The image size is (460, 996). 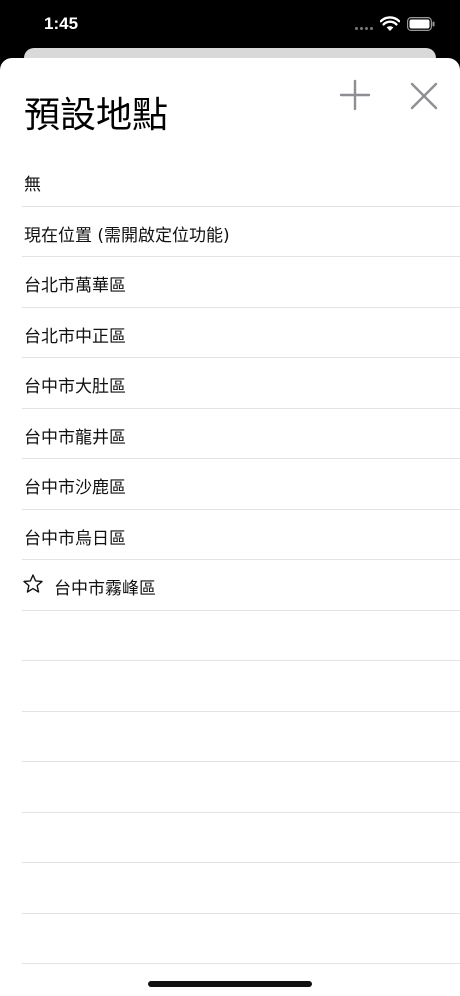 I want to click on close-icon, so click(x=424, y=96).